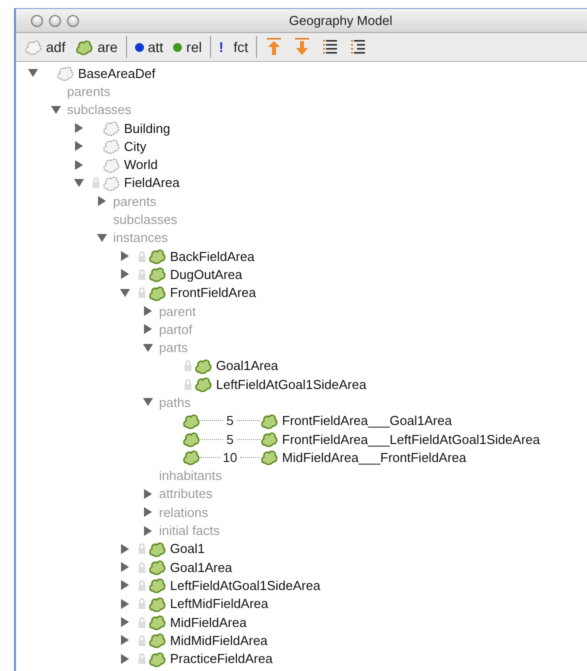 This screenshot has width=587, height=671. I want to click on move-to-bottom-icon, so click(302, 47).